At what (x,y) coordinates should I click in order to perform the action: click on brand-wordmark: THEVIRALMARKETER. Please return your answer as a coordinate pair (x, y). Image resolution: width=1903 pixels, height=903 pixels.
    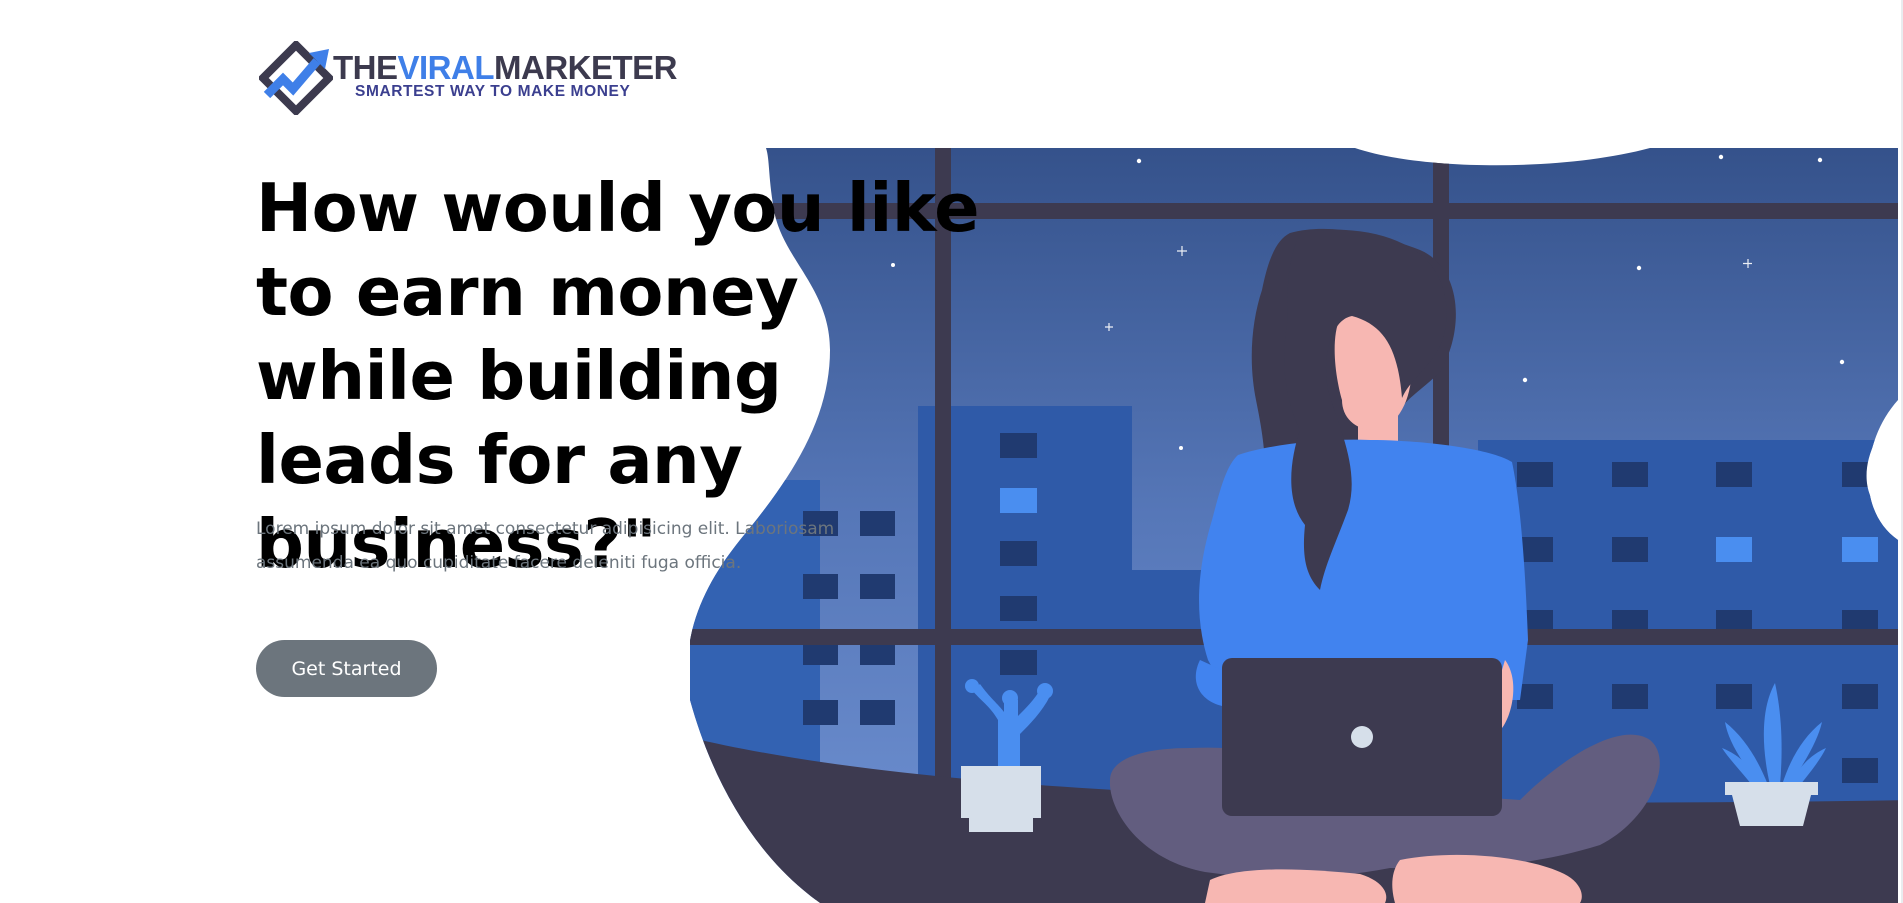
    Looking at the image, I should click on (505, 68).